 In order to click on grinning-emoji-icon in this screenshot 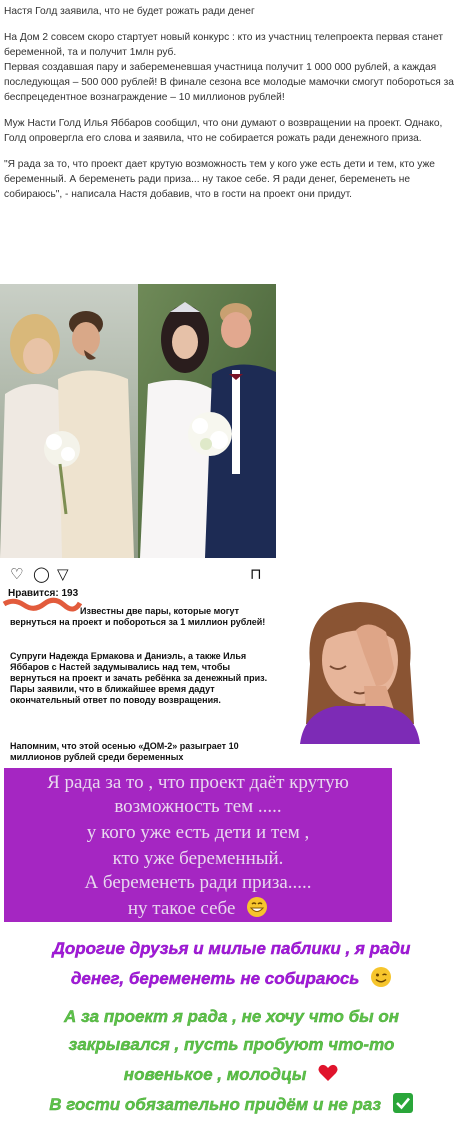, I will do `click(257, 907)`.